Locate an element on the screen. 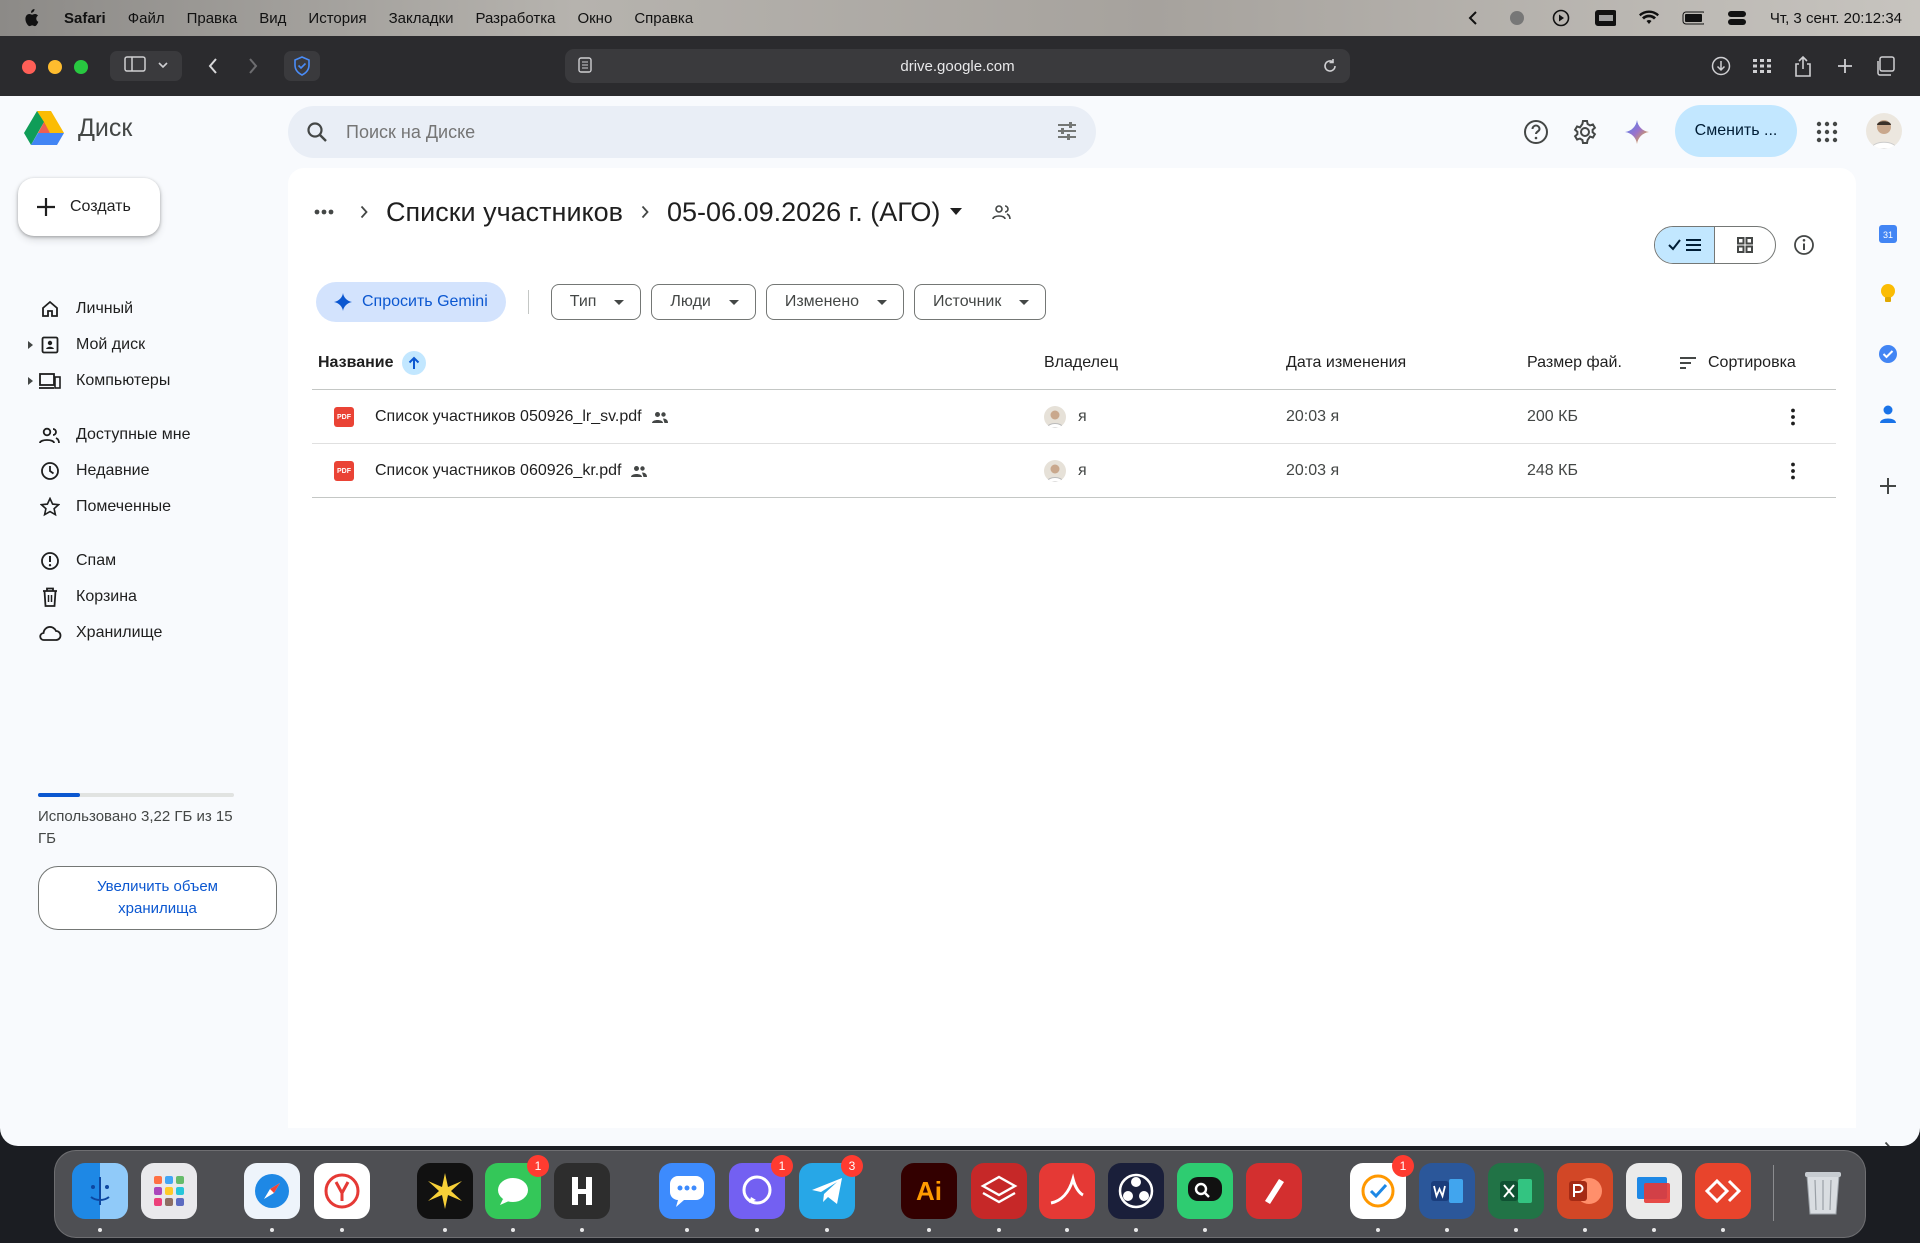  menubar-item-bookmarks: Закладки is located at coordinates (421, 18).